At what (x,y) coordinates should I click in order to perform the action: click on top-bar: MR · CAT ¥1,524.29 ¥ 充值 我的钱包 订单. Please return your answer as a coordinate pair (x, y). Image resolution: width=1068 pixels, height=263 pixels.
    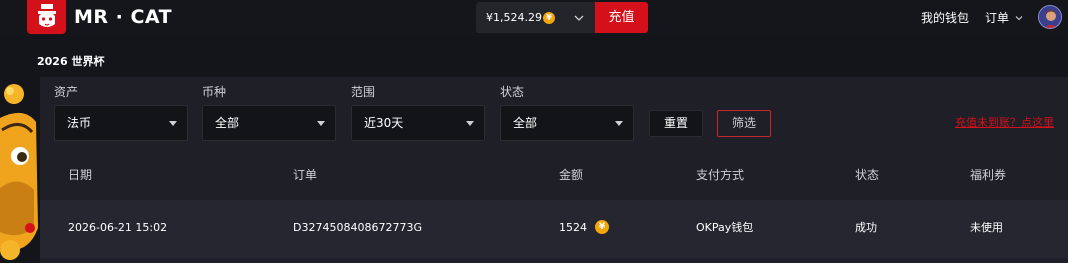
    Looking at the image, I should click on (534, 18).